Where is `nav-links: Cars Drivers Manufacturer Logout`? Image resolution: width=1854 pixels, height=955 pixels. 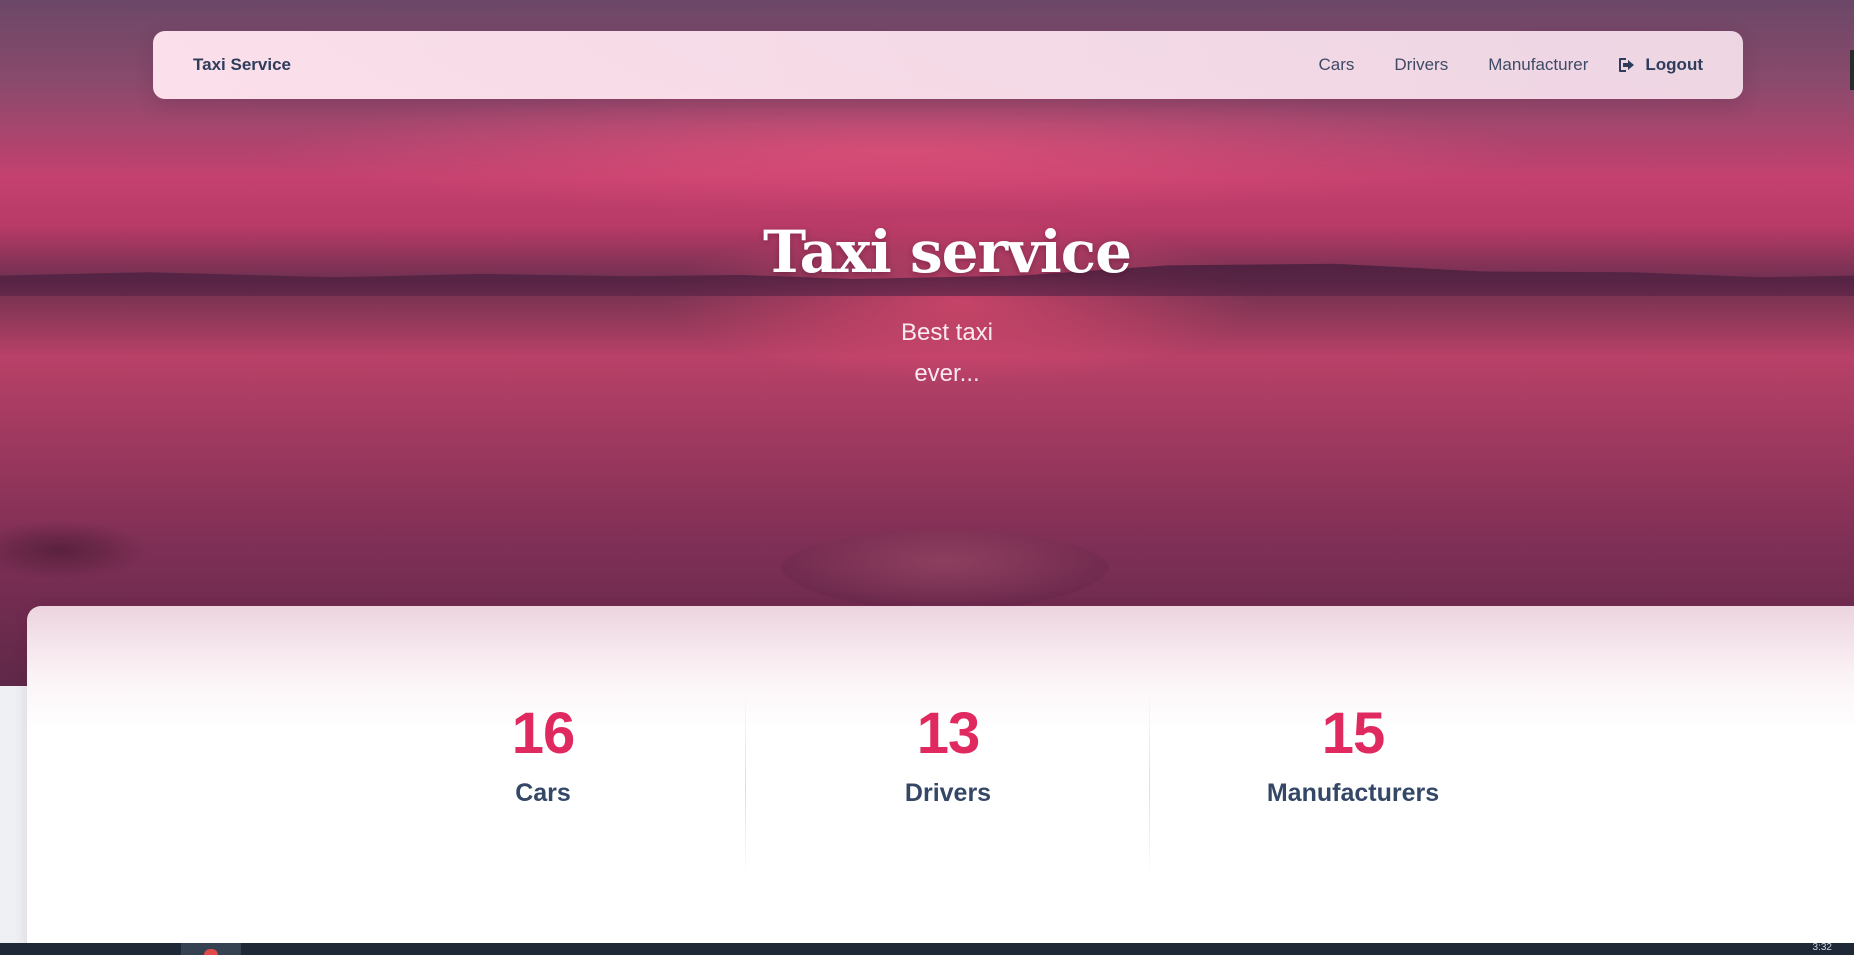 nav-links: Cars Drivers Manufacturer Logout is located at coordinates (1490, 65).